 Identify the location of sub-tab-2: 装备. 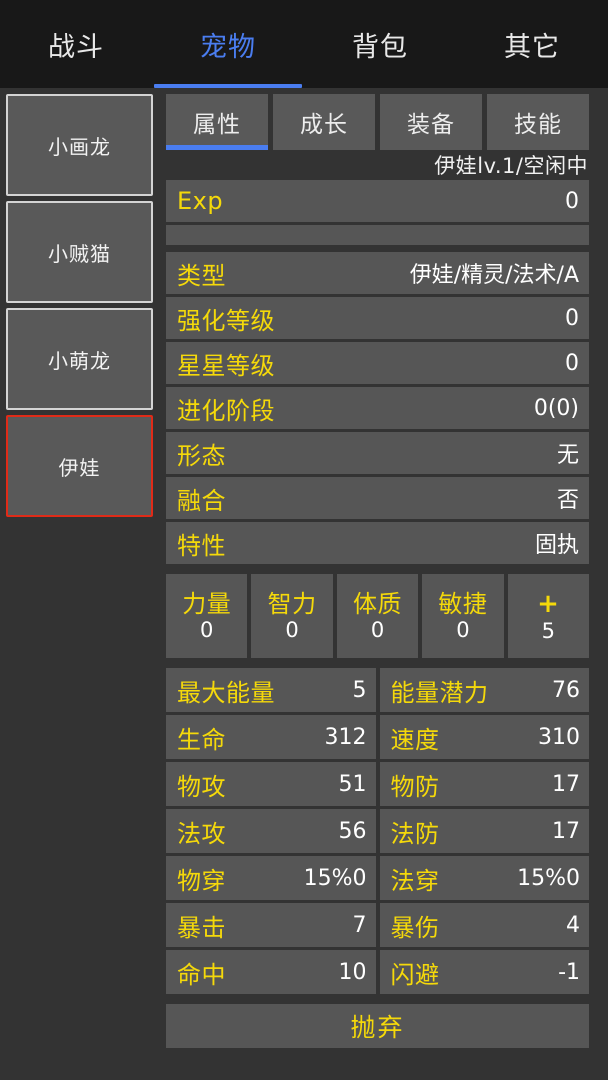
(431, 122).